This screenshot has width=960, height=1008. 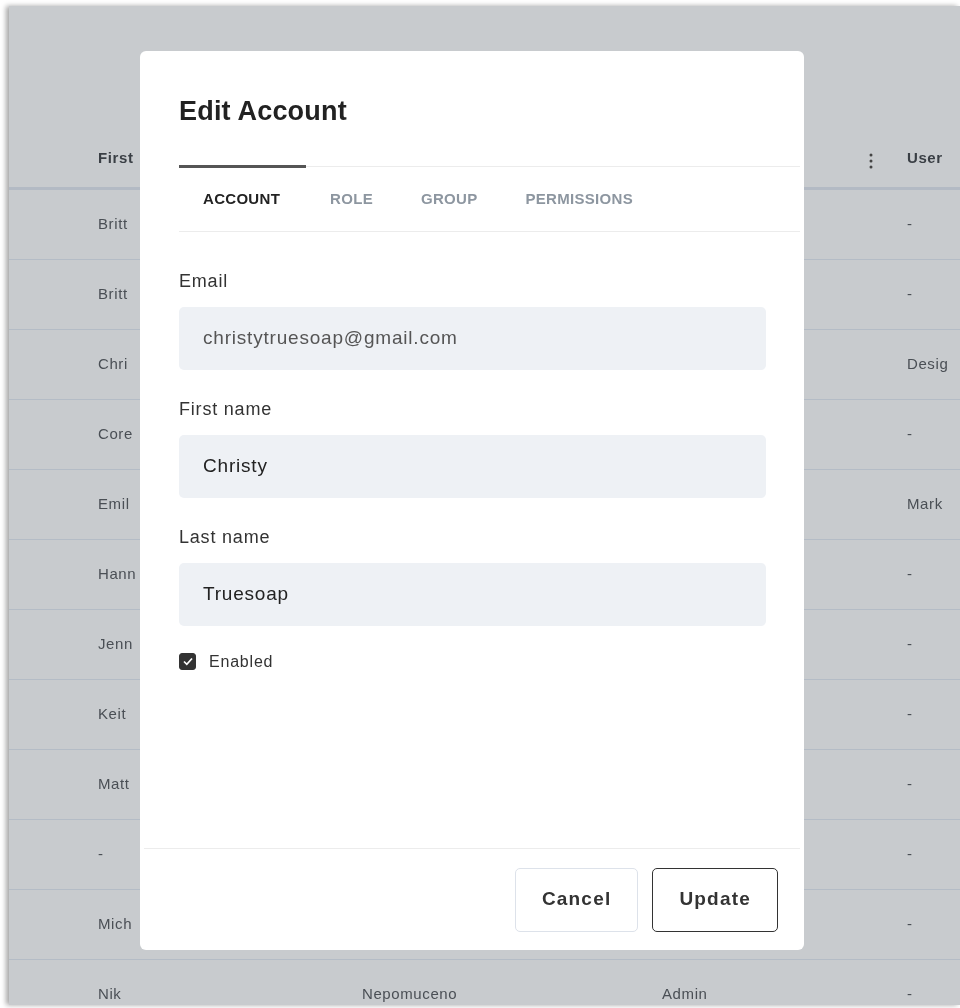 What do you see at coordinates (685, 994) in the screenshot?
I see `table-cell-text: Admin` at bounding box center [685, 994].